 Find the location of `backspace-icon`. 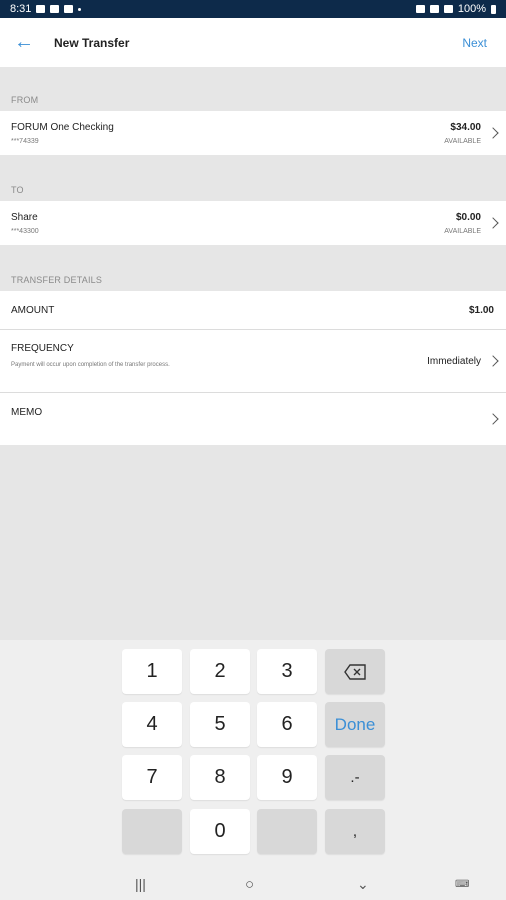

backspace-icon is located at coordinates (355, 671).